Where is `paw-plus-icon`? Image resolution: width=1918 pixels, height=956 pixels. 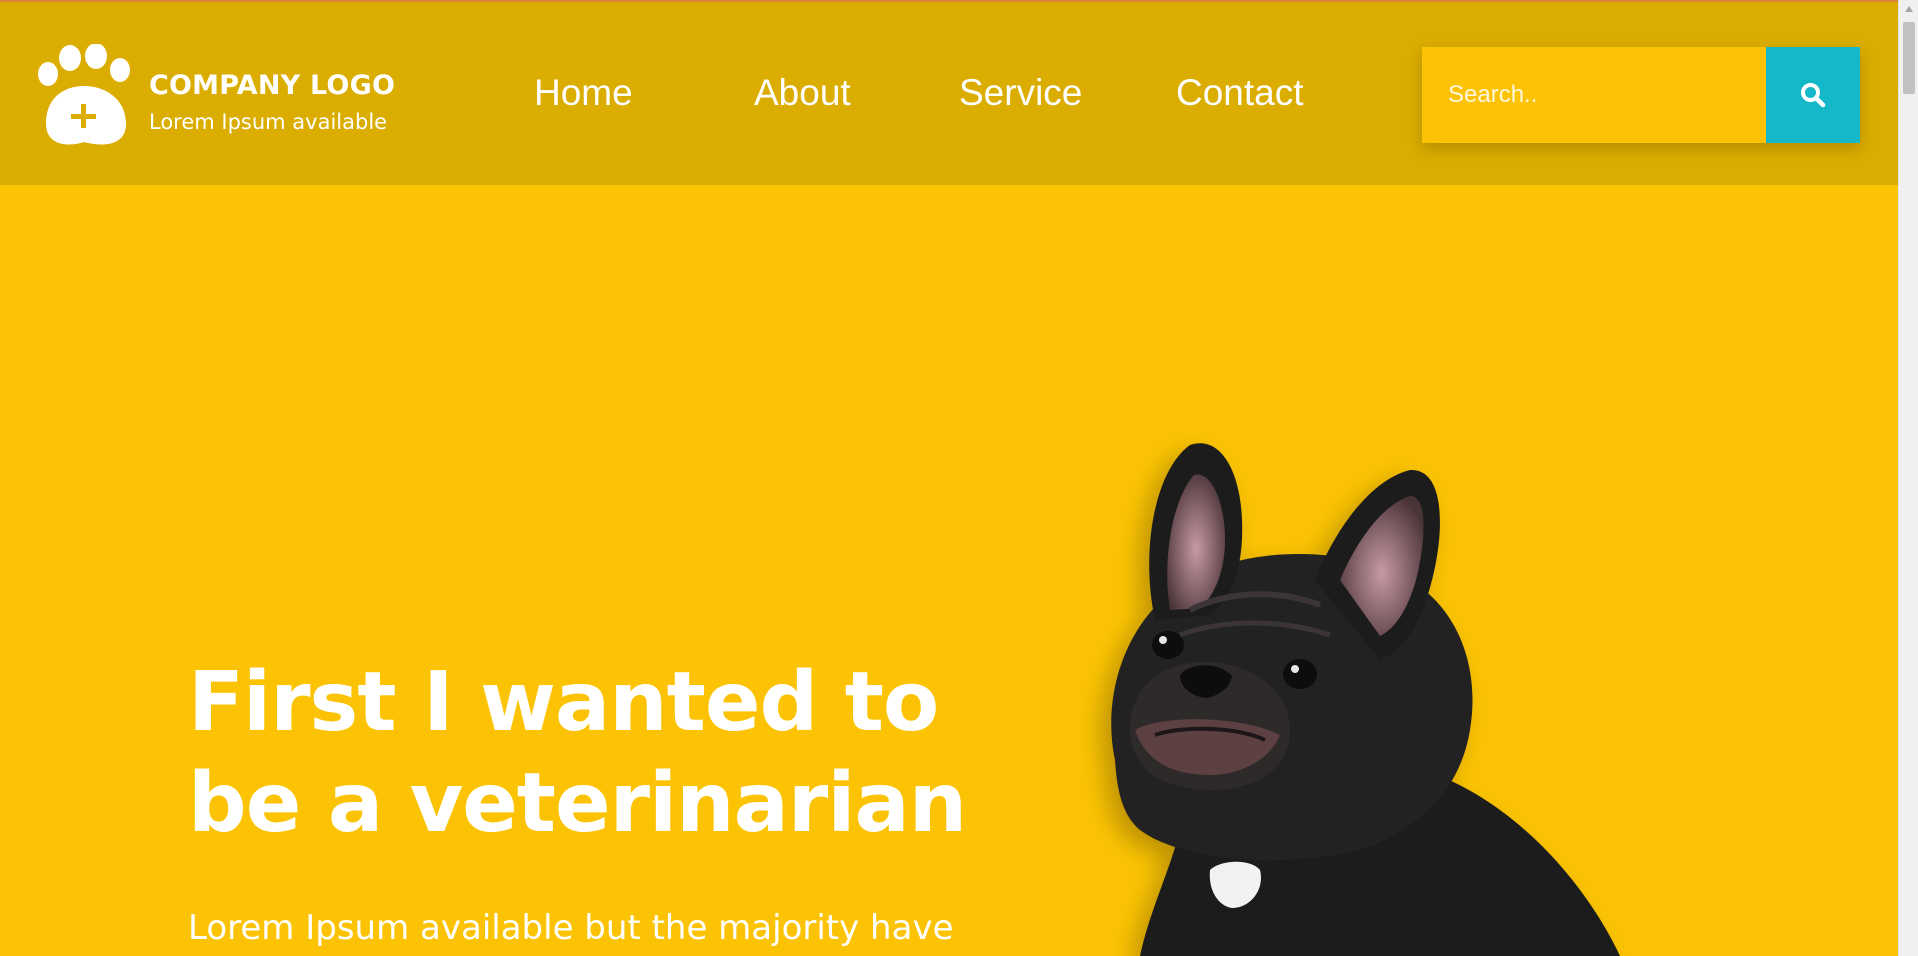
paw-plus-icon is located at coordinates (84, 94).